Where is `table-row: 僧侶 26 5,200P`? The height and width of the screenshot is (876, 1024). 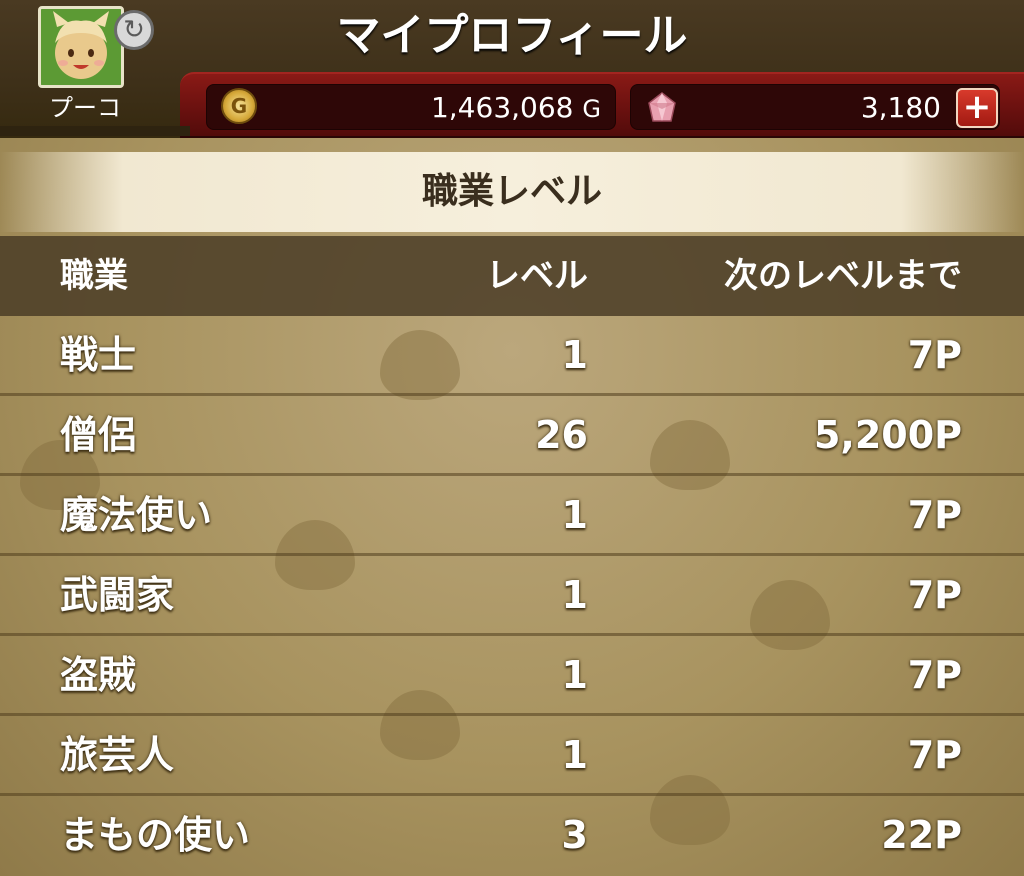
table-row: 僧侶 26 5,200P is located at coordinates (512, 436).